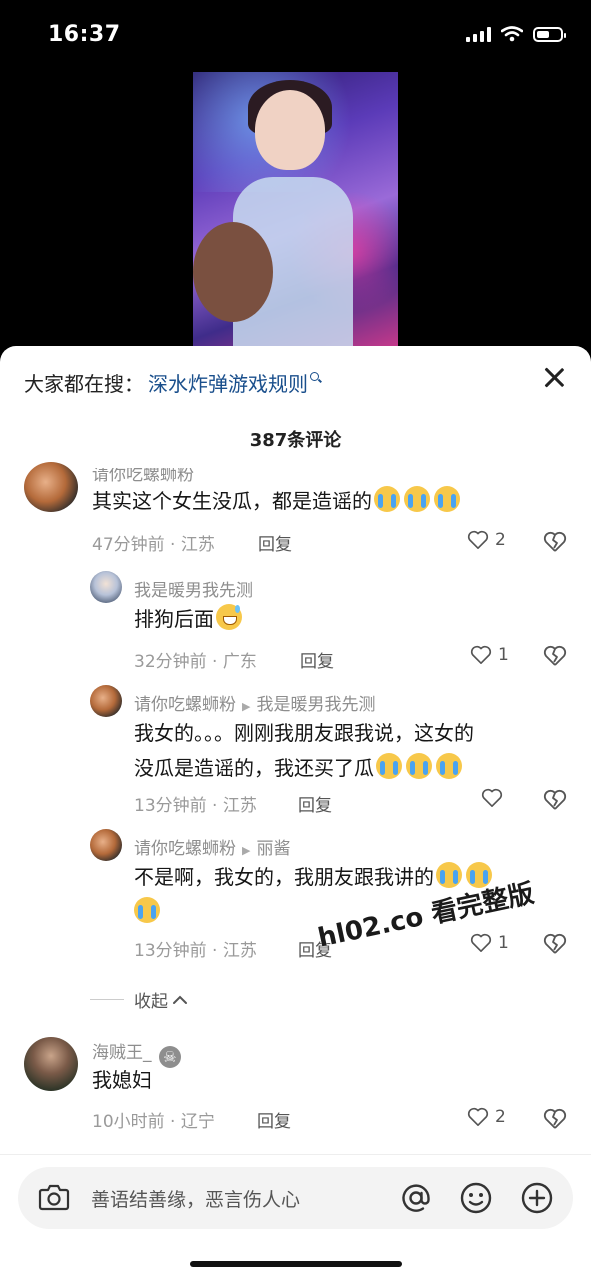  I want to click on status-bar: 16:37, so click(295, 35).